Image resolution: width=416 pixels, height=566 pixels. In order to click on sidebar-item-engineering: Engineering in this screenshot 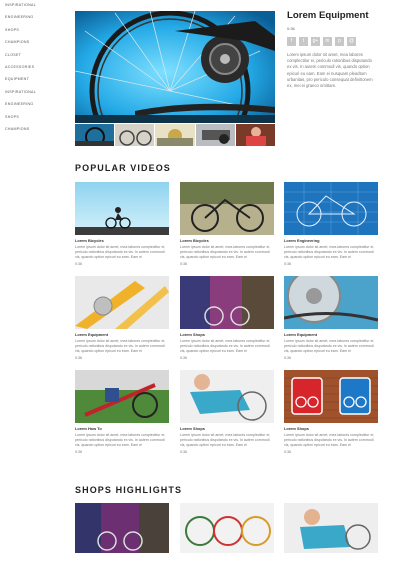, I will do `click(35, 20)`.